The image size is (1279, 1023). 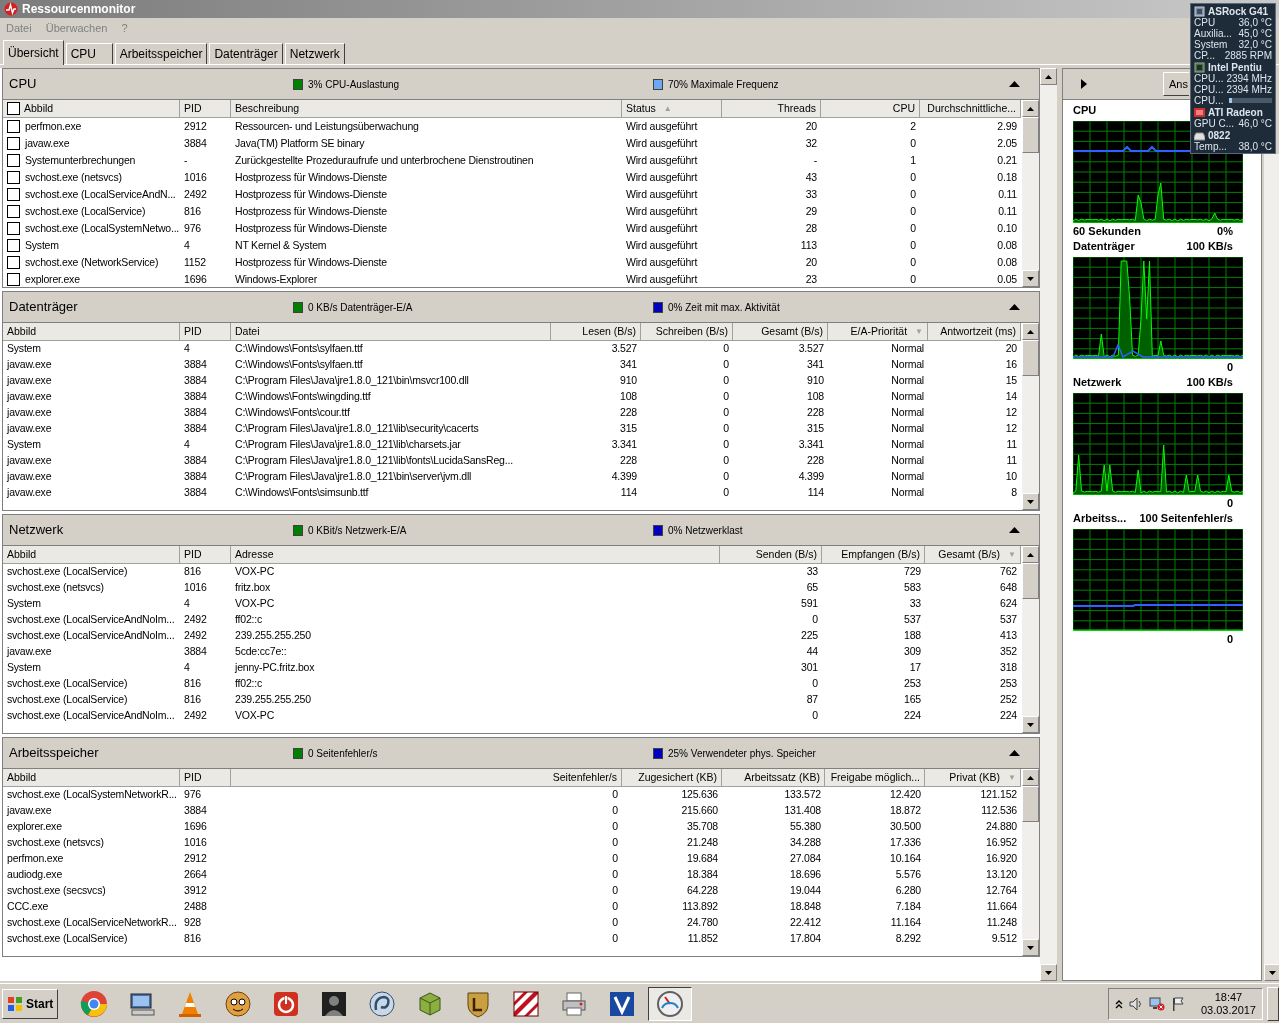 What do you see at coordinates (1238, 11) in the screenshot?
I see `sensor-heading: ASRock G41` at bounding box center [1238, 11].